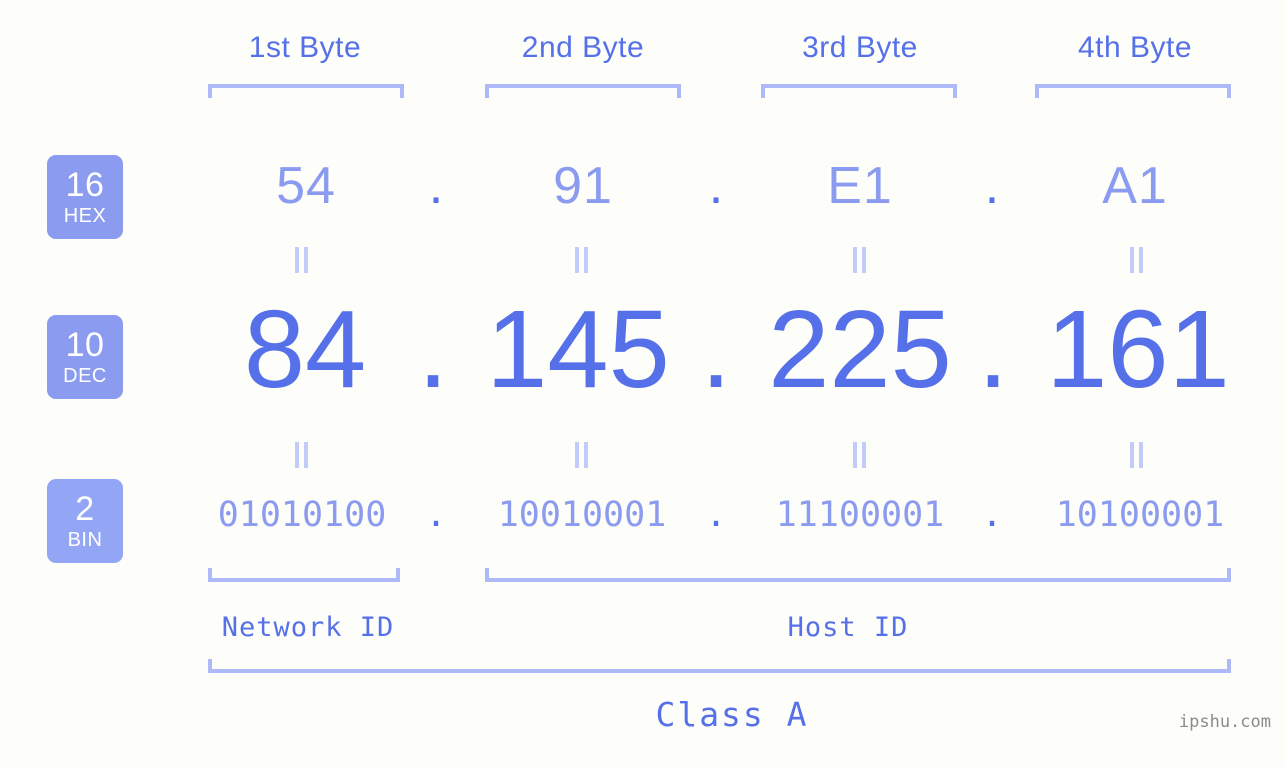  What do you see at coordinates (578, 349) in the screenshot?
I see `dec-byte-2: 145` at bounding box center [578, 349].